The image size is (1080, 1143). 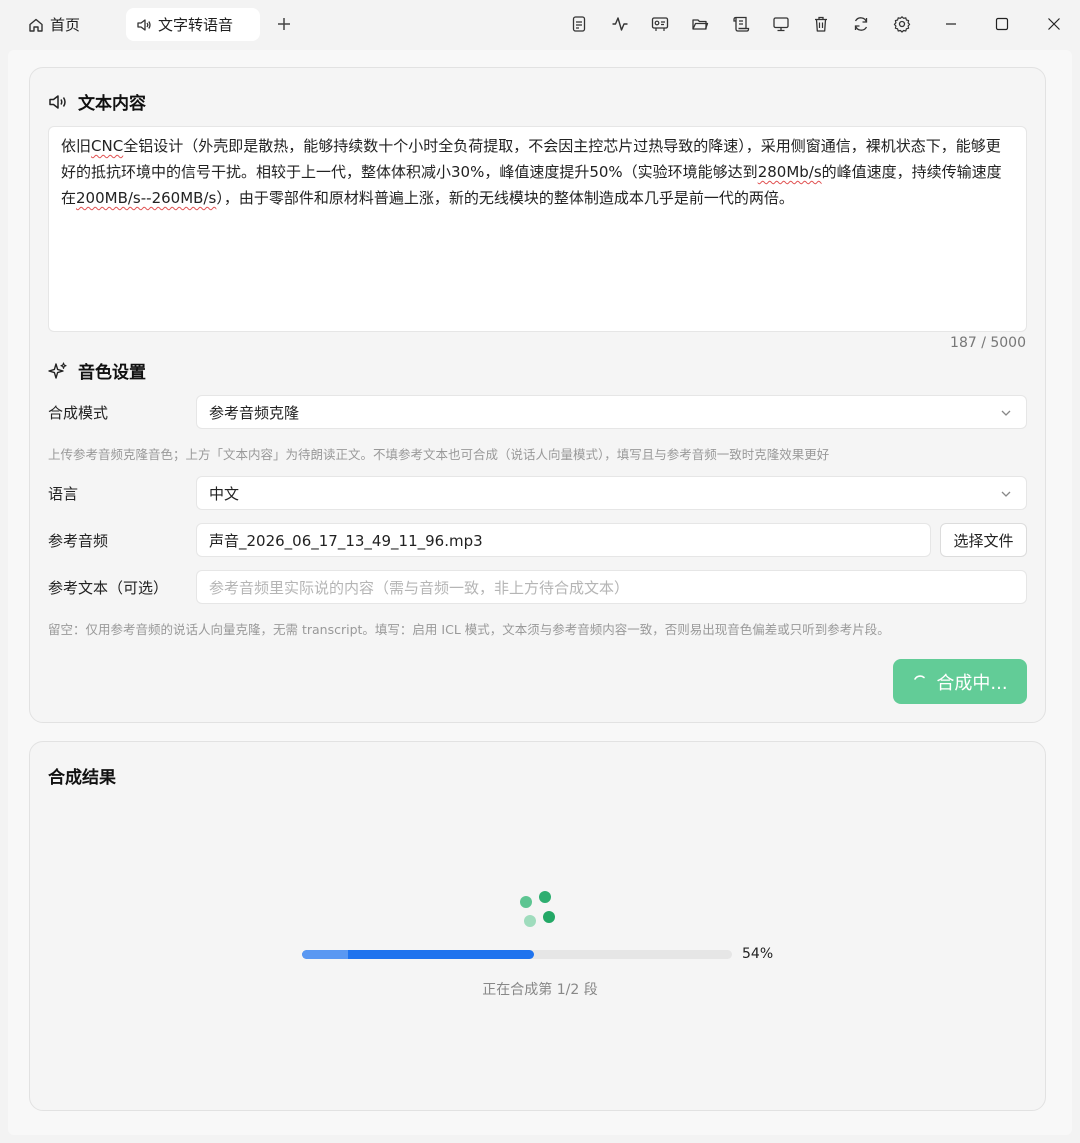 I want to click on text-content-heading: 文本内容, so click(x=97, y=101).